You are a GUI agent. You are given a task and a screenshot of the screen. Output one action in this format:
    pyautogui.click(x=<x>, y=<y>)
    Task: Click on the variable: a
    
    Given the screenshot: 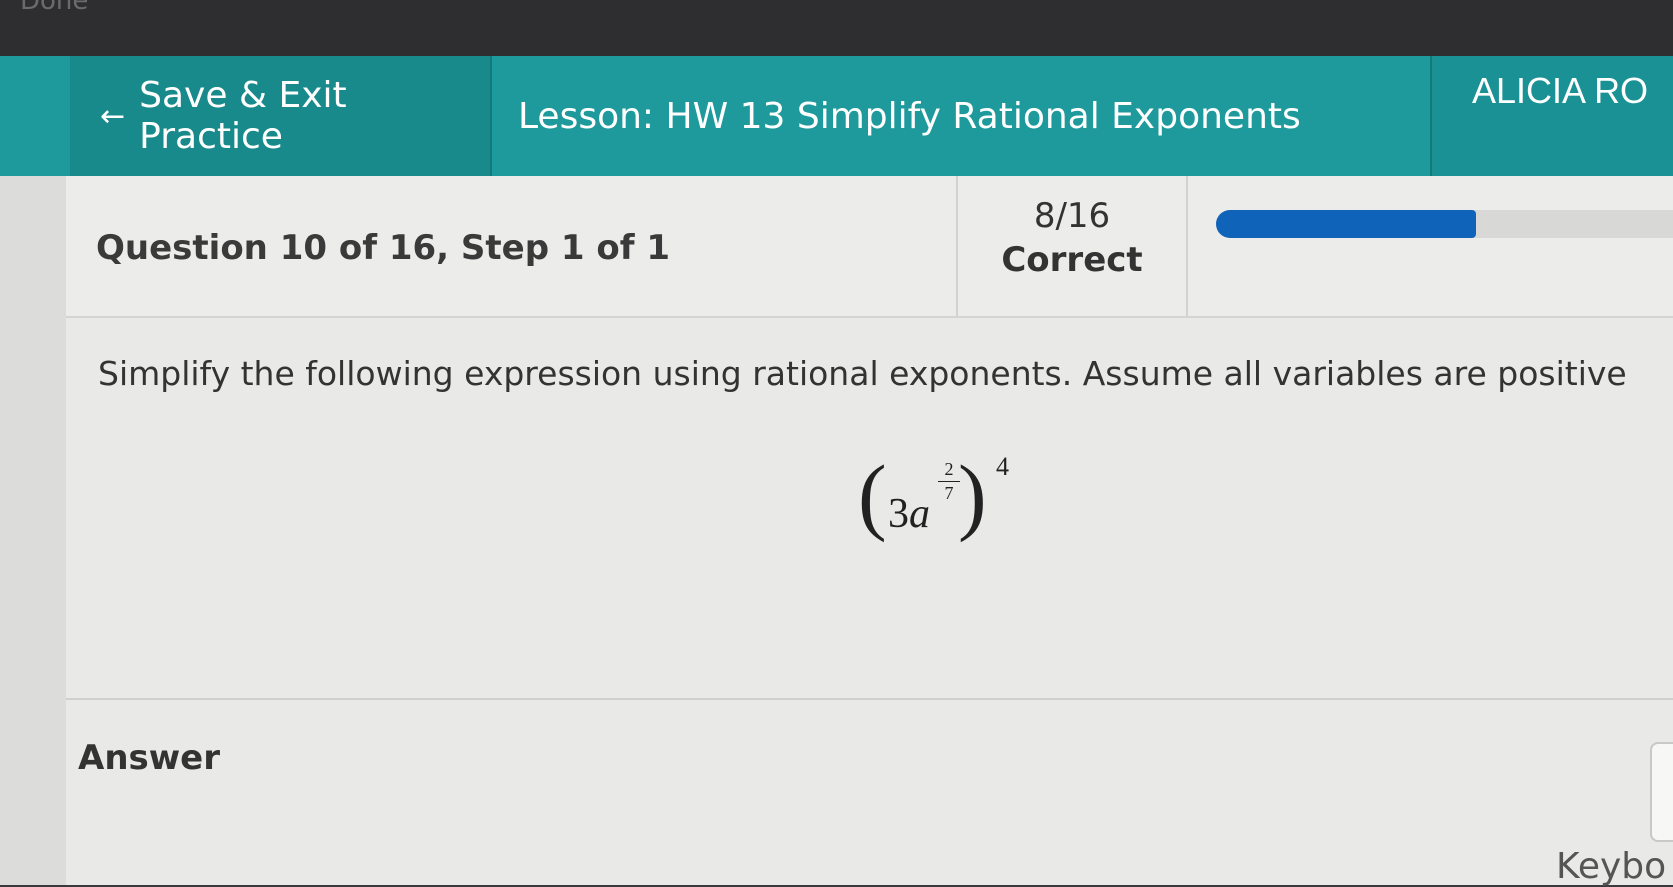 What is the action you would take?
    pyautogui.click(x=919, y=514)
    